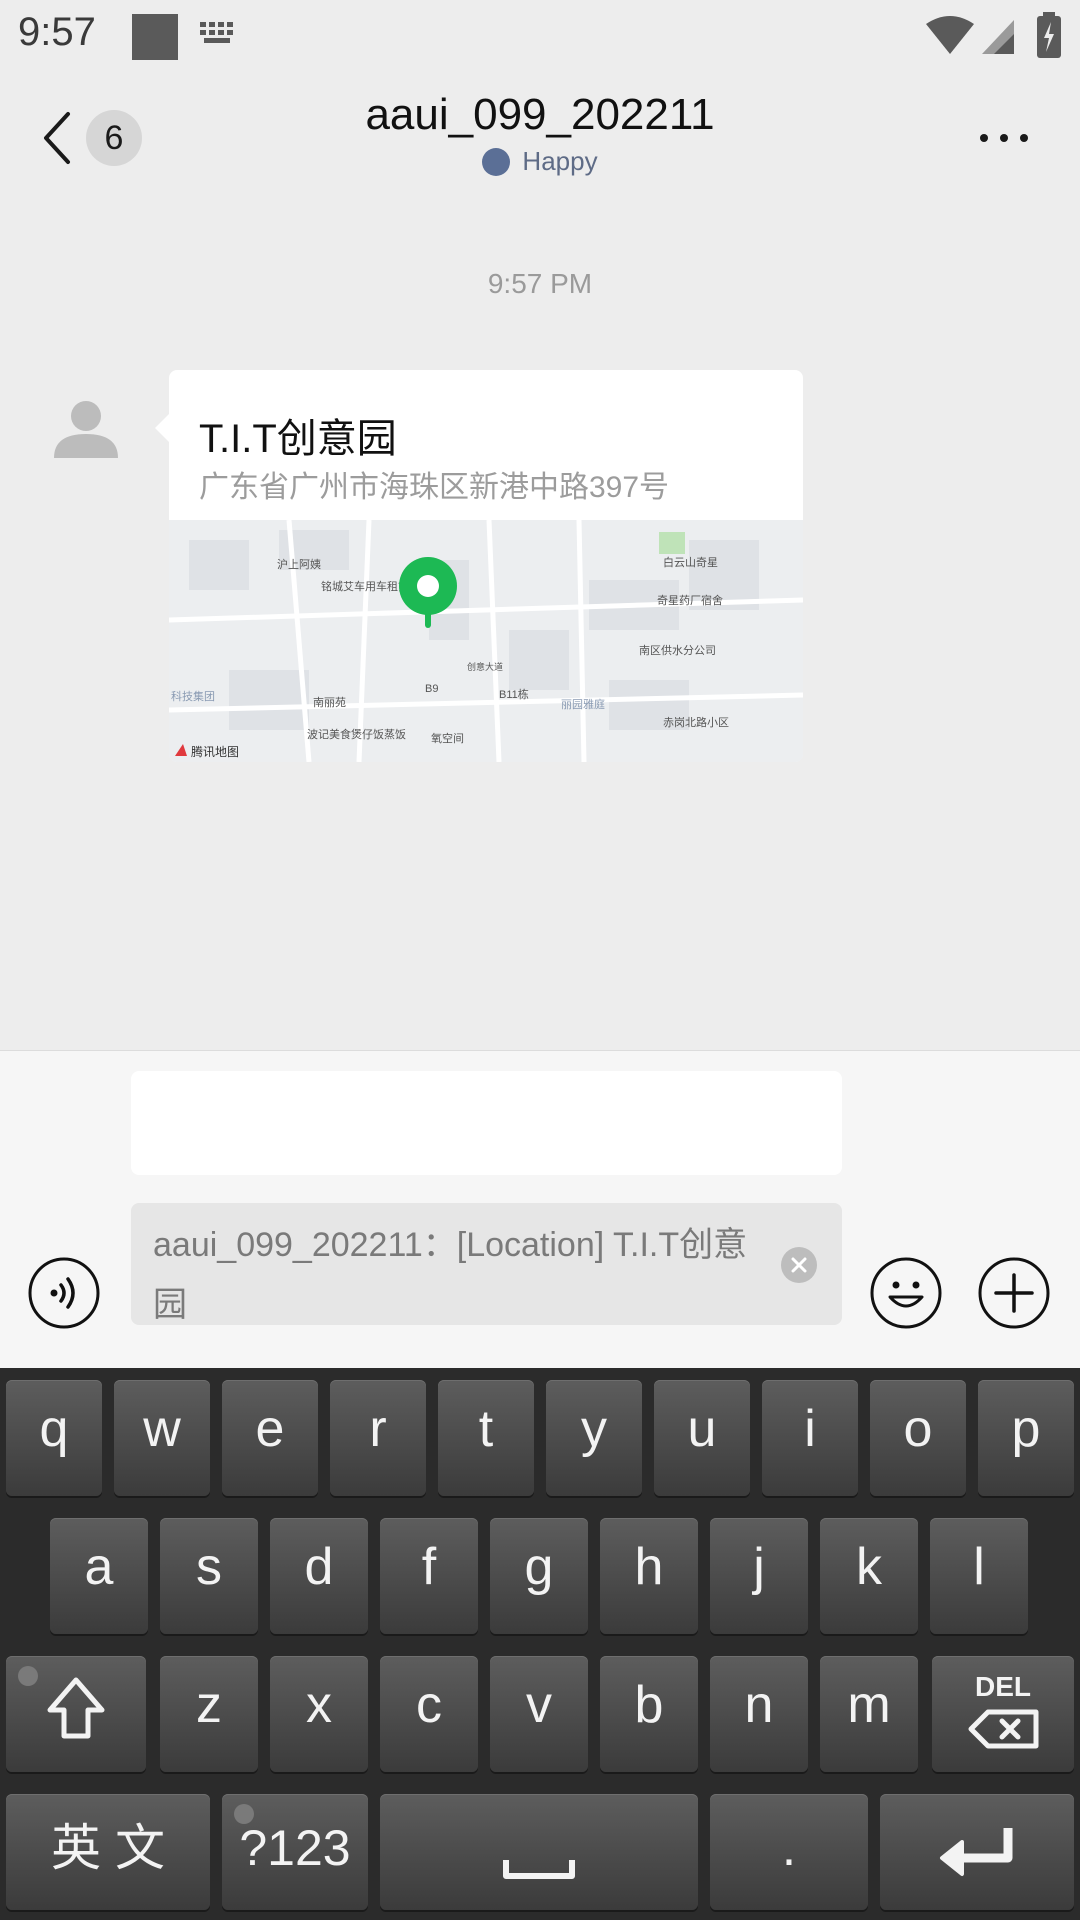  Describe the element at coordinates (319, 1567) in the screenshot. I see `key-label: d` at that location.